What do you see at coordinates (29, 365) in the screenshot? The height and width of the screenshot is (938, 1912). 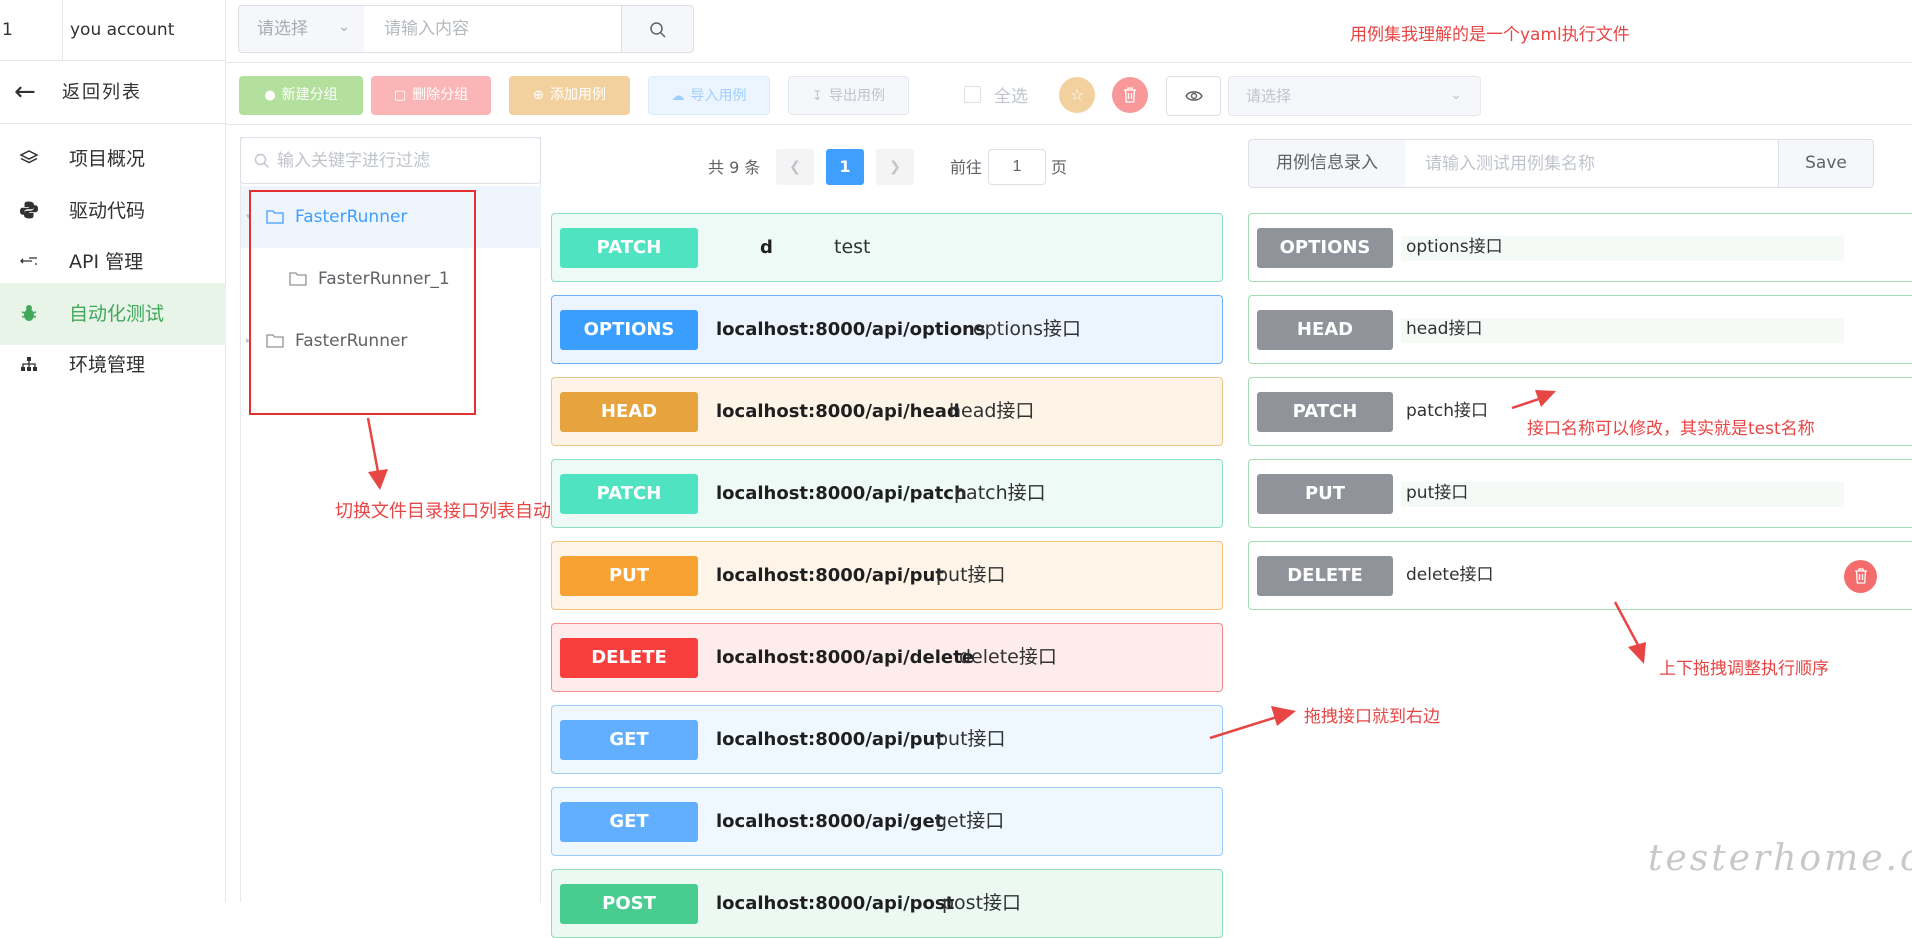 I see `sitemap-icon` at bounding box center [29, 365].